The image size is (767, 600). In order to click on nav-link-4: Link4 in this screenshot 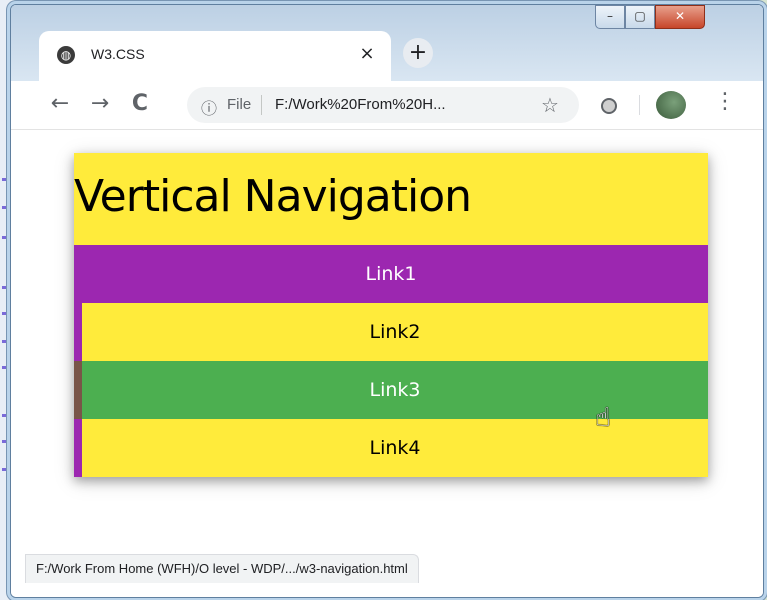, I will do `click(391, 448)`.